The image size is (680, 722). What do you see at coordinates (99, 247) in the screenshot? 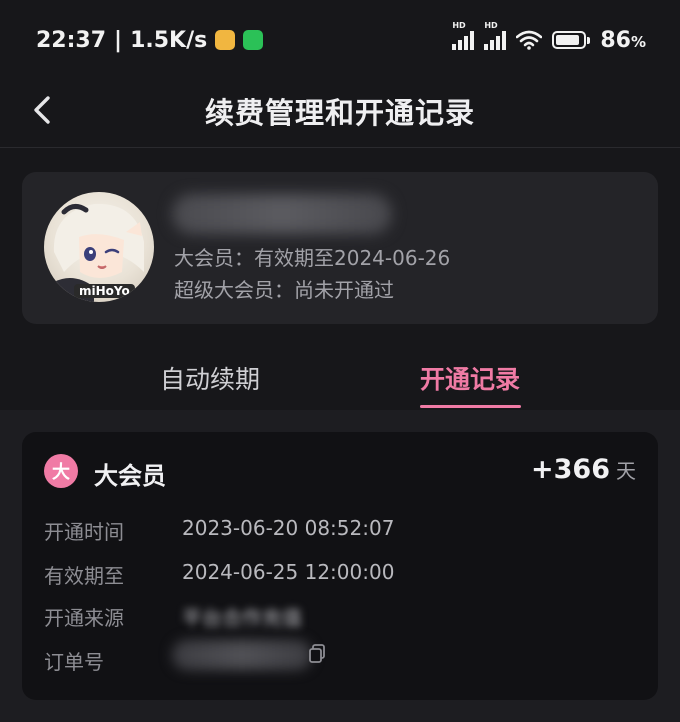
I see `avatar: miHoYo` at bounding box center [99, 247].